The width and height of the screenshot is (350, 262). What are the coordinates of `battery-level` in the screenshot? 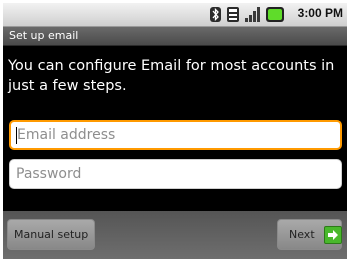 It's located at (275, 14).